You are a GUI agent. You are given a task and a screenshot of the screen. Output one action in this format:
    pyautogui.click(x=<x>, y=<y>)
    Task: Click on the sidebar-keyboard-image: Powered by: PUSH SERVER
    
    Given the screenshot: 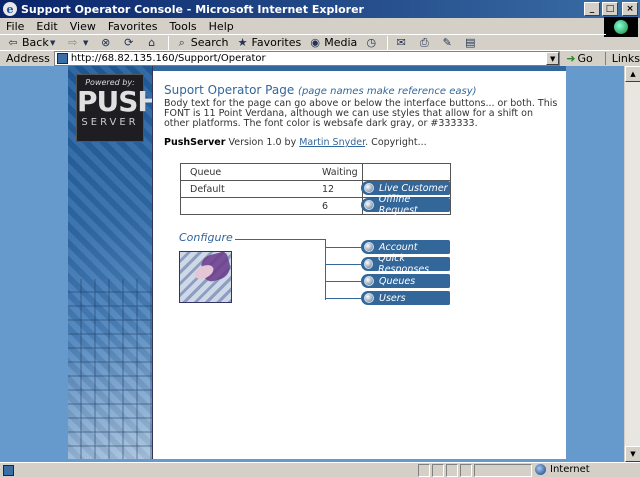 What is the action you would take?
    pyautogui.click(x=110, y=262)
    